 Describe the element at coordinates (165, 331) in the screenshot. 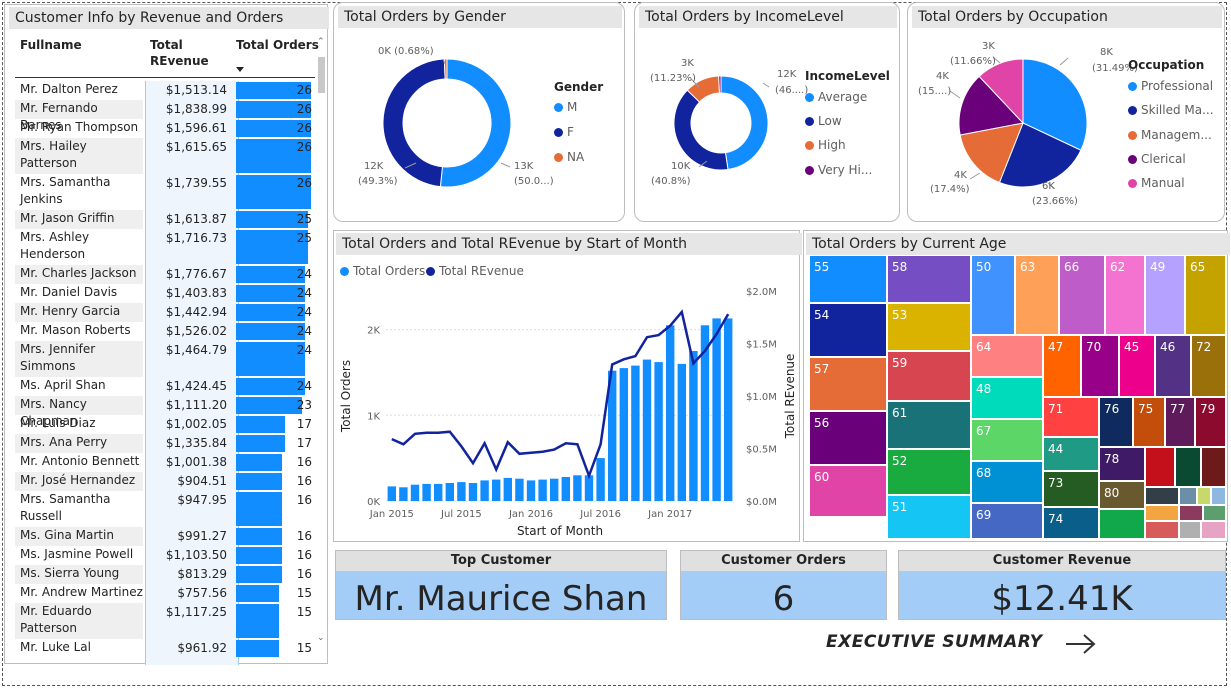

I see `table-row: Mr. Mason Roberts $1,526.02 24` at that location.